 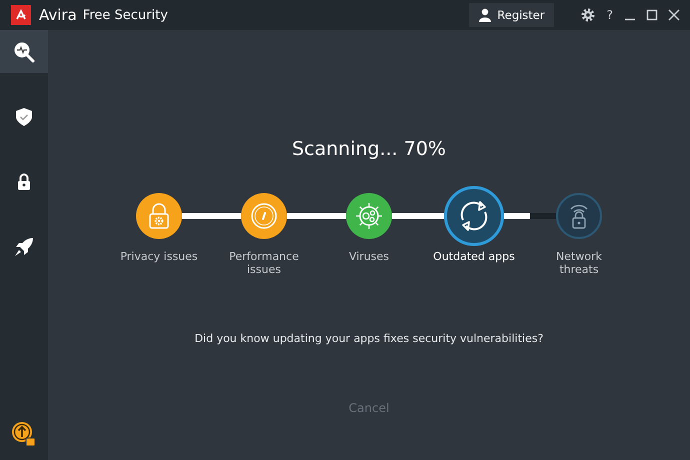 I want to click on step-label: Privacy issues, so click(x=159, y=256).